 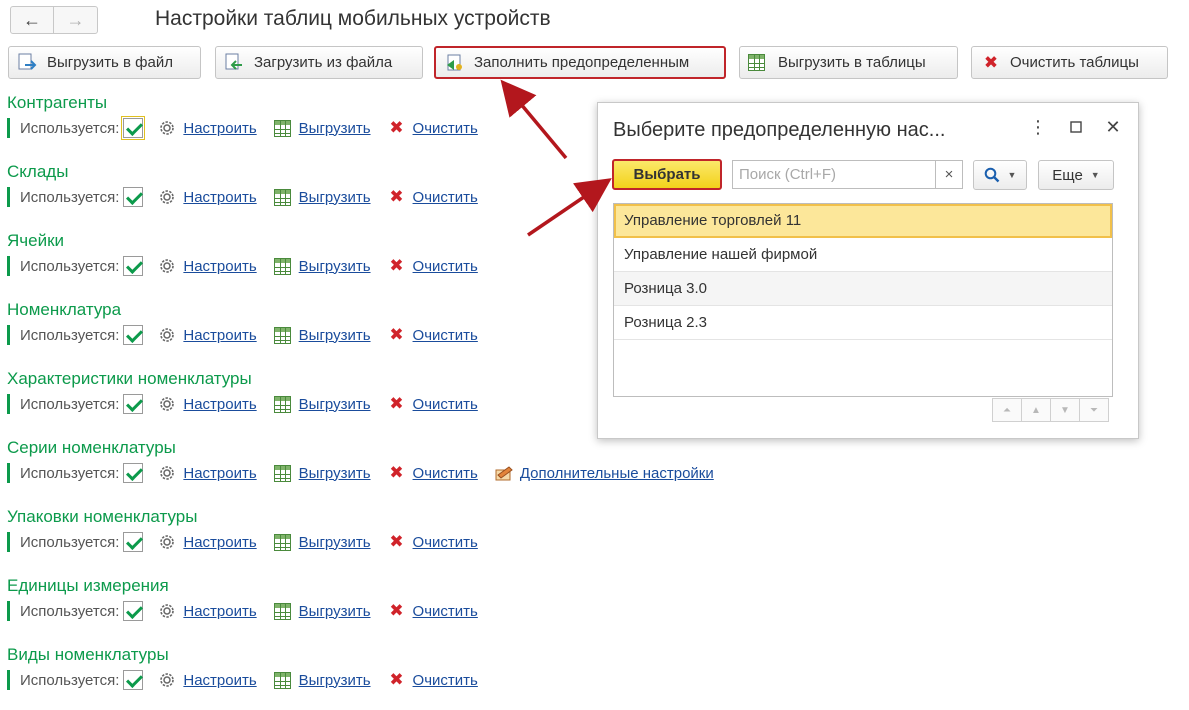 I want to click on section-title: Серии номенклатуры, so click(x=91, y=447).